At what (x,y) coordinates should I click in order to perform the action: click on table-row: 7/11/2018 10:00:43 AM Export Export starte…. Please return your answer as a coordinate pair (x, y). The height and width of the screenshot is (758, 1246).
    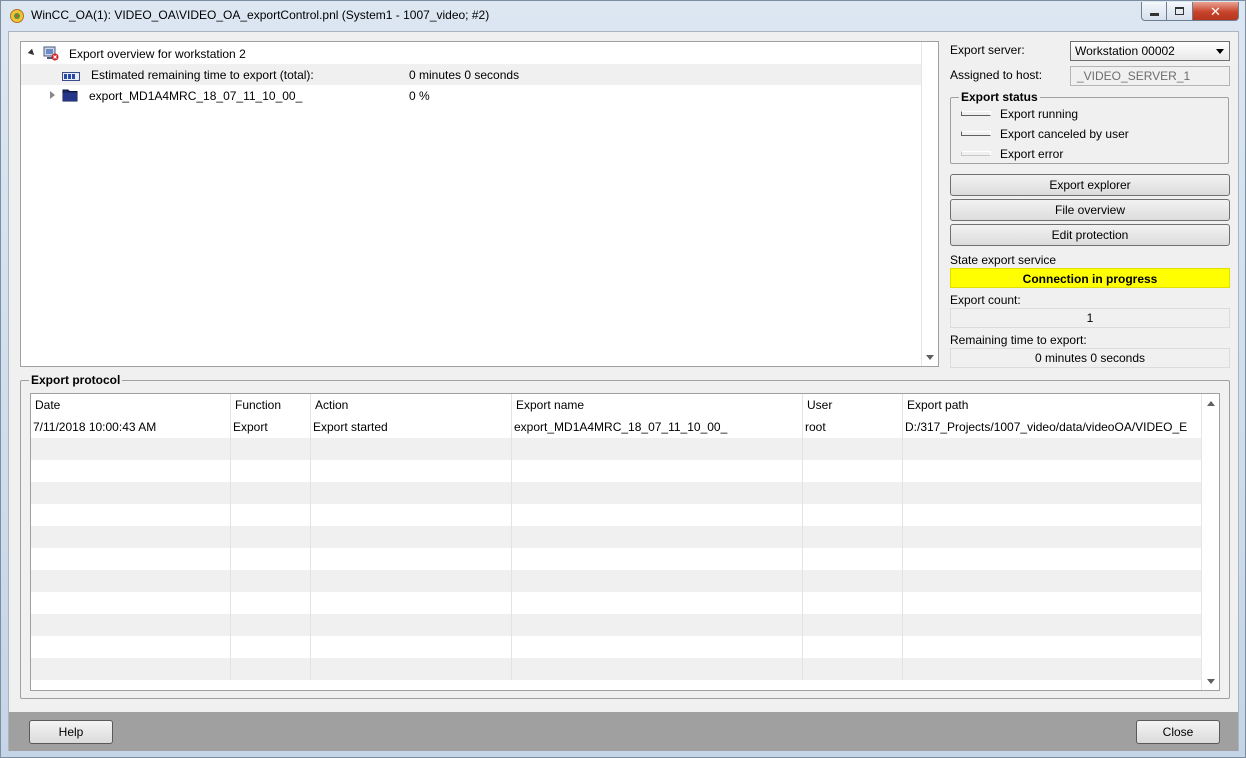
    Looking at the image, I should click on (617, 427).